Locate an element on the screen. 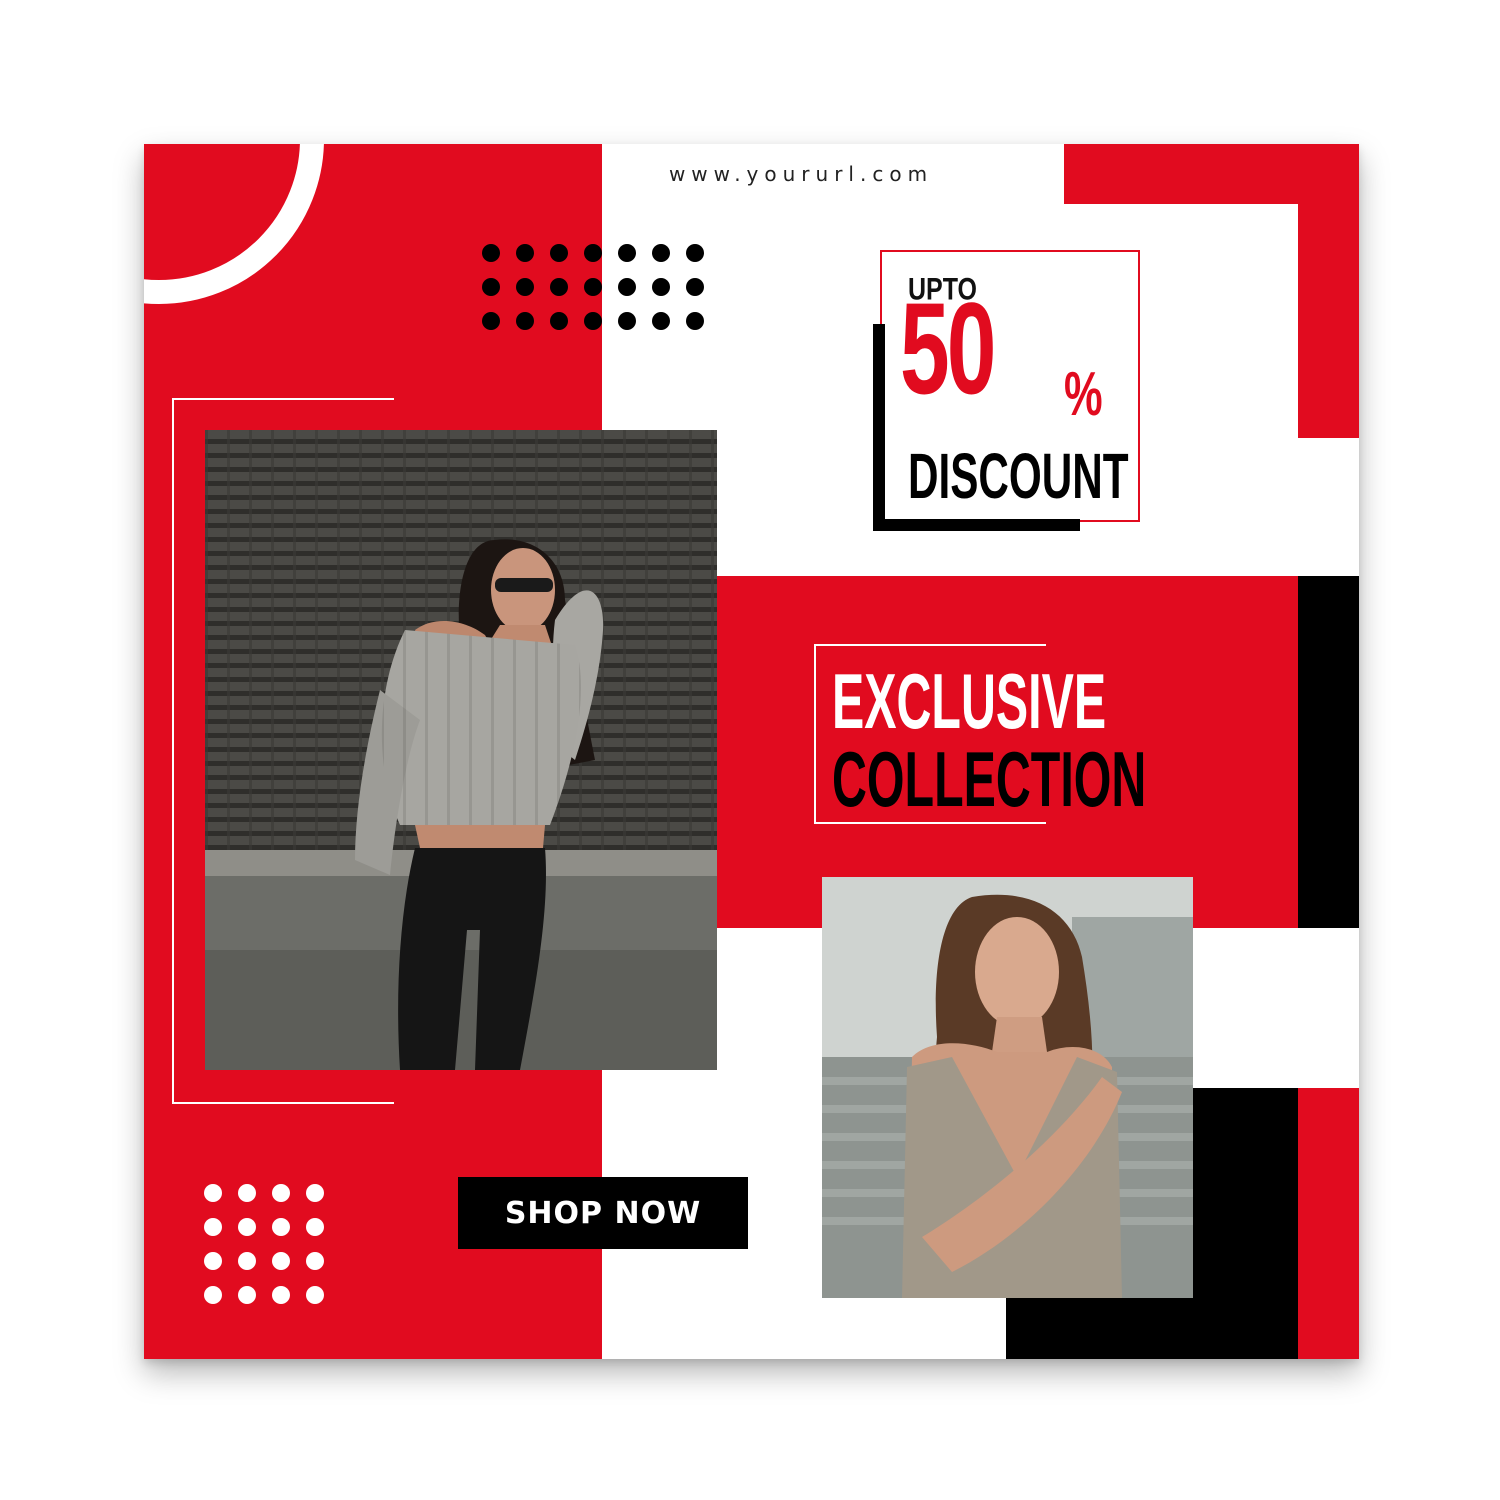 Image resolution: width=1500 pixels, height=1500 pixels. dot-grid-black-icon is located at coordinates (593, 287).